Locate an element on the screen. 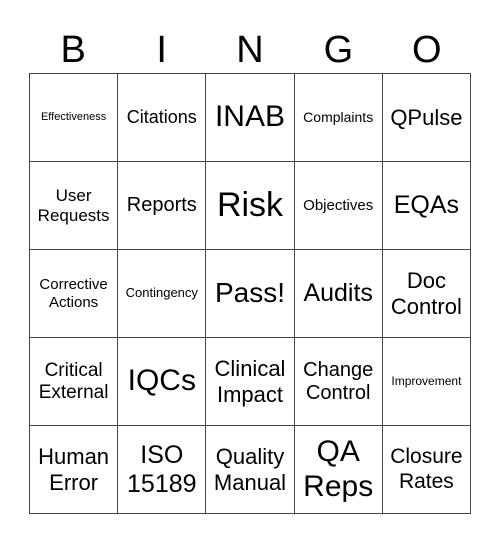 The width and height of the screenshot is (500, 544). bingo-cell: QPulse is located at coordinates (426, 118).